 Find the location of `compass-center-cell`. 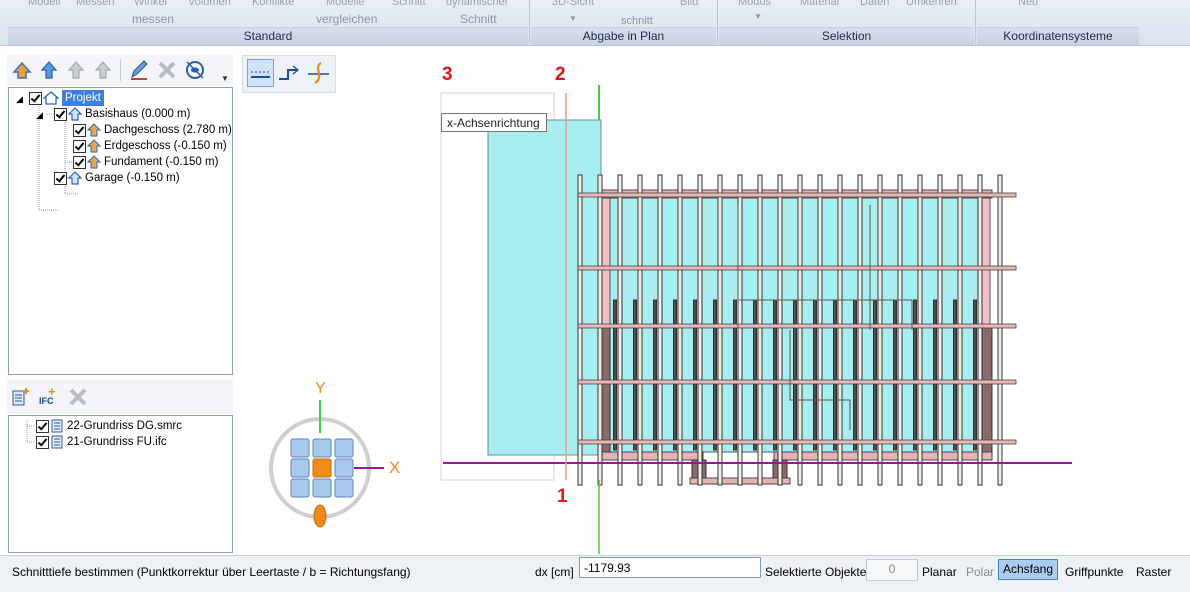

compass-center-cell is located at coordinates (322, 468).